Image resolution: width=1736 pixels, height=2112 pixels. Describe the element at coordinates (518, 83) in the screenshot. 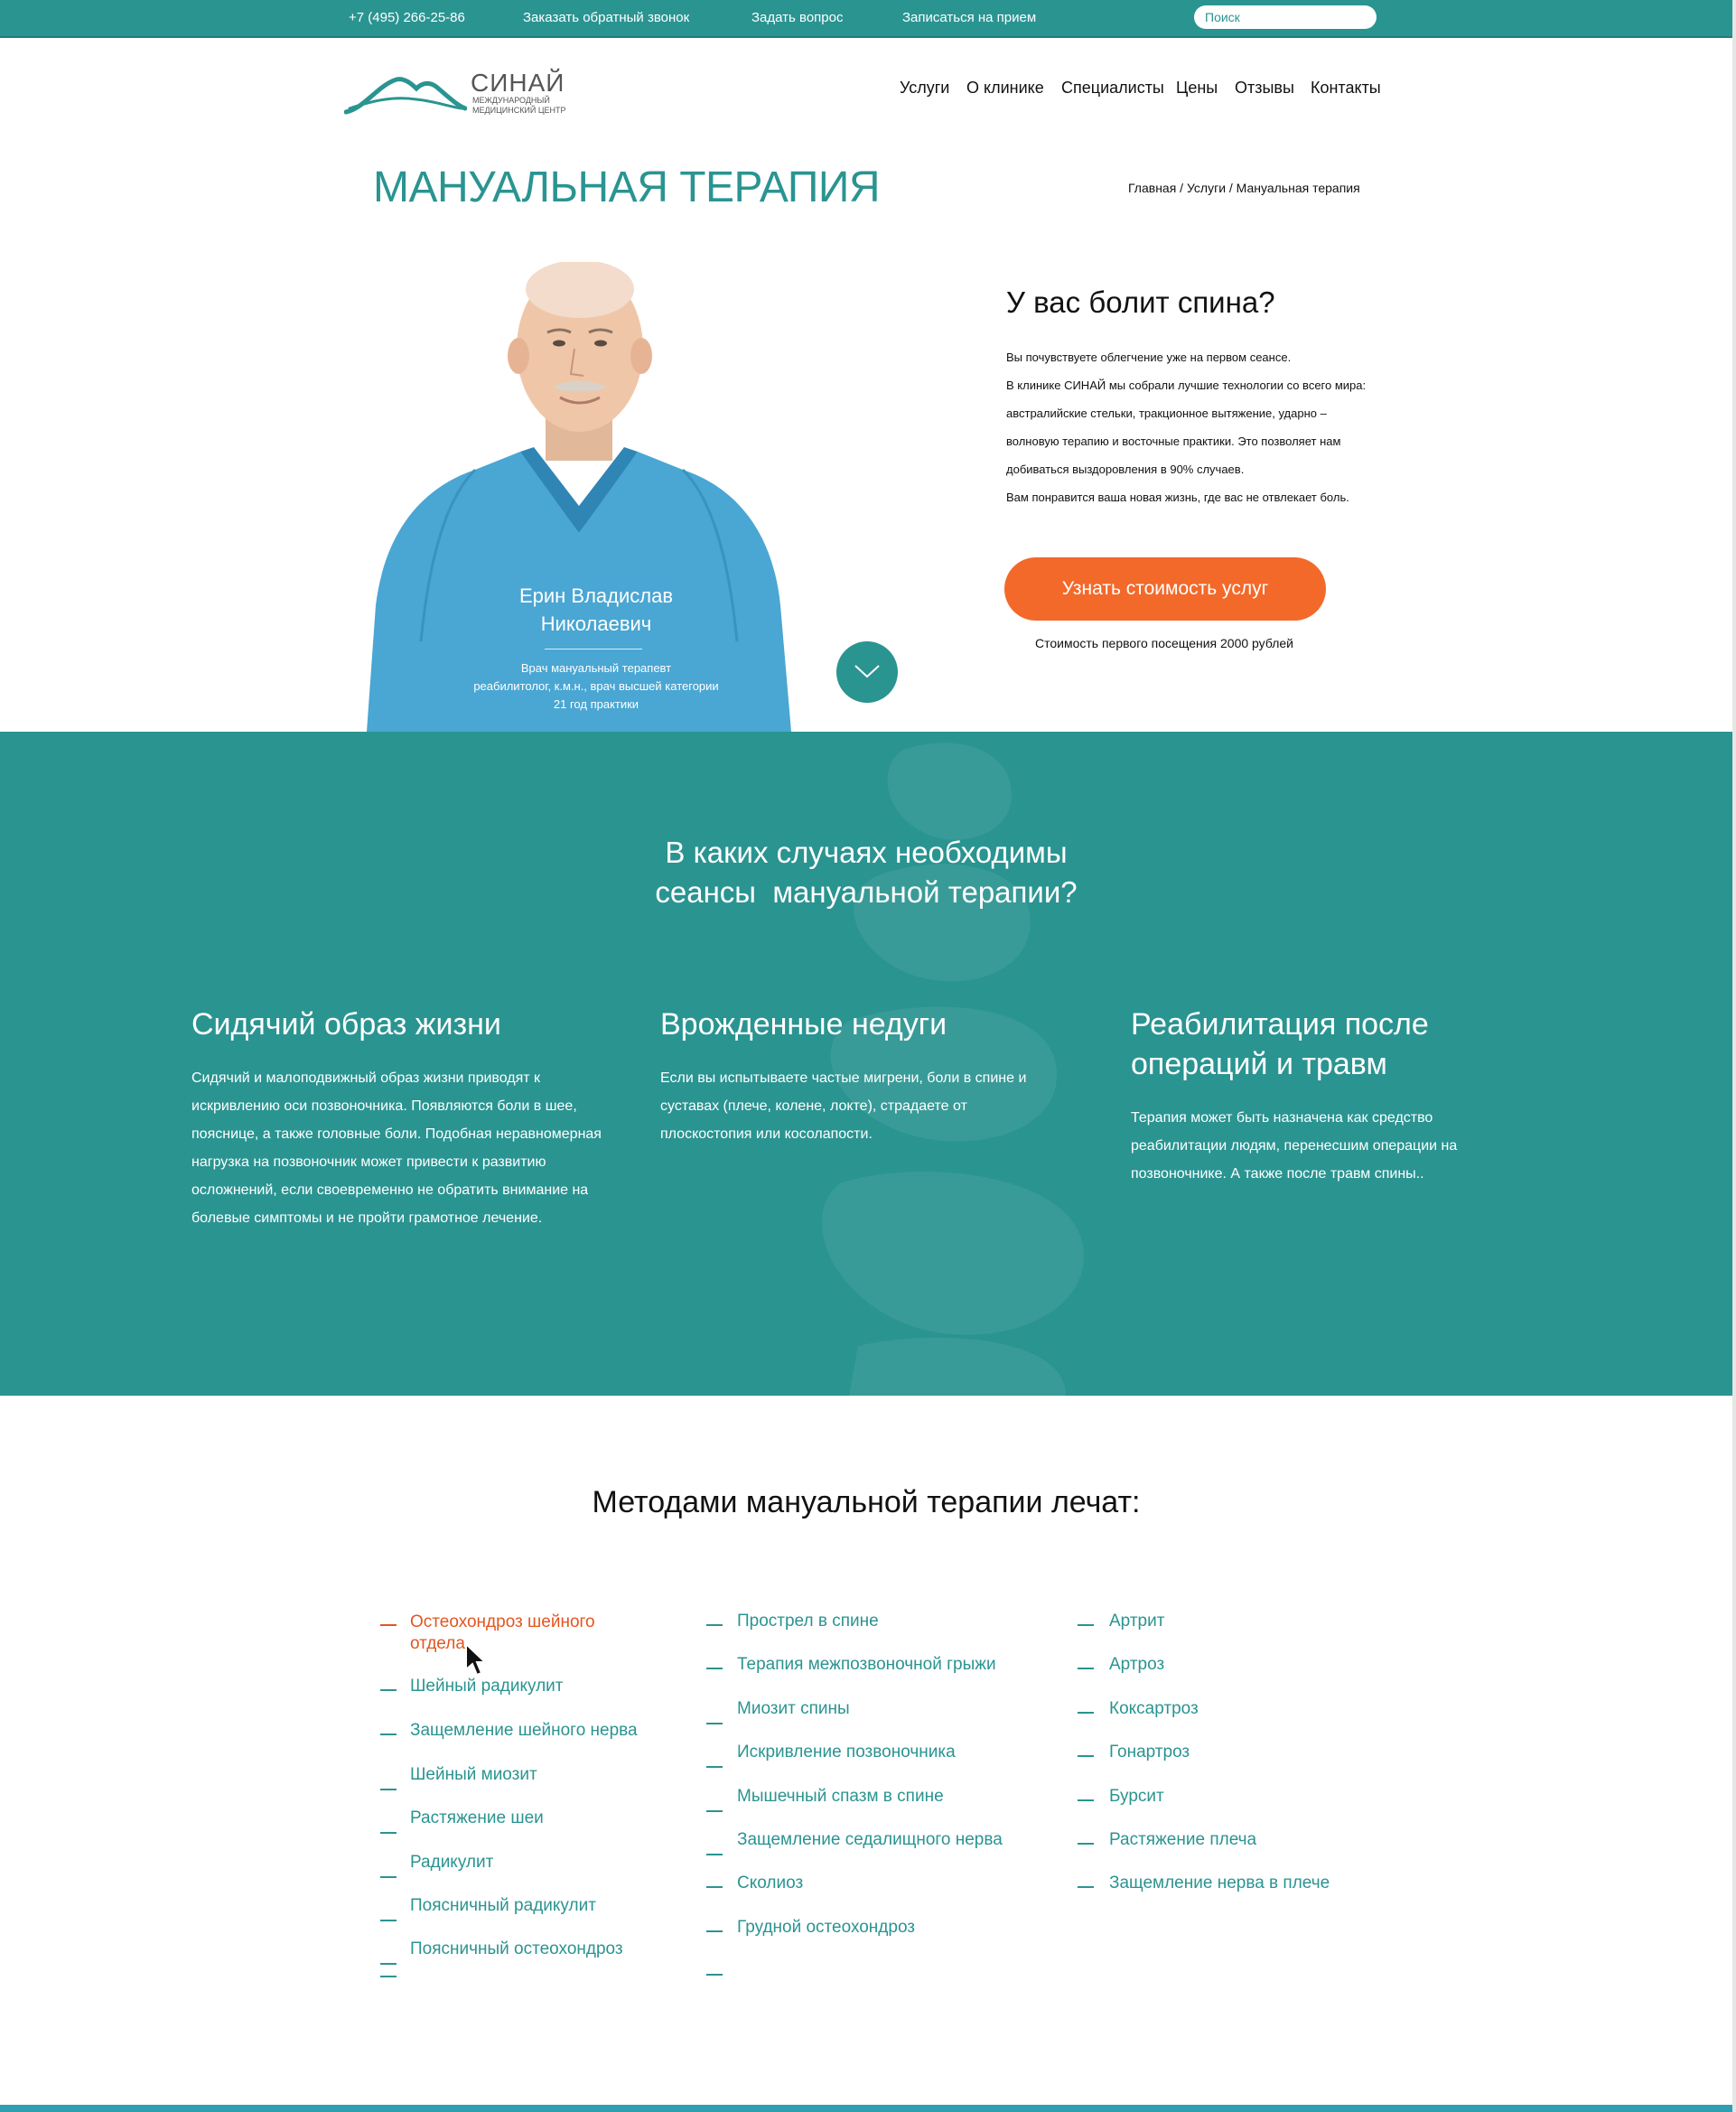

I see `logo-name: СИНАЙ` at that location.